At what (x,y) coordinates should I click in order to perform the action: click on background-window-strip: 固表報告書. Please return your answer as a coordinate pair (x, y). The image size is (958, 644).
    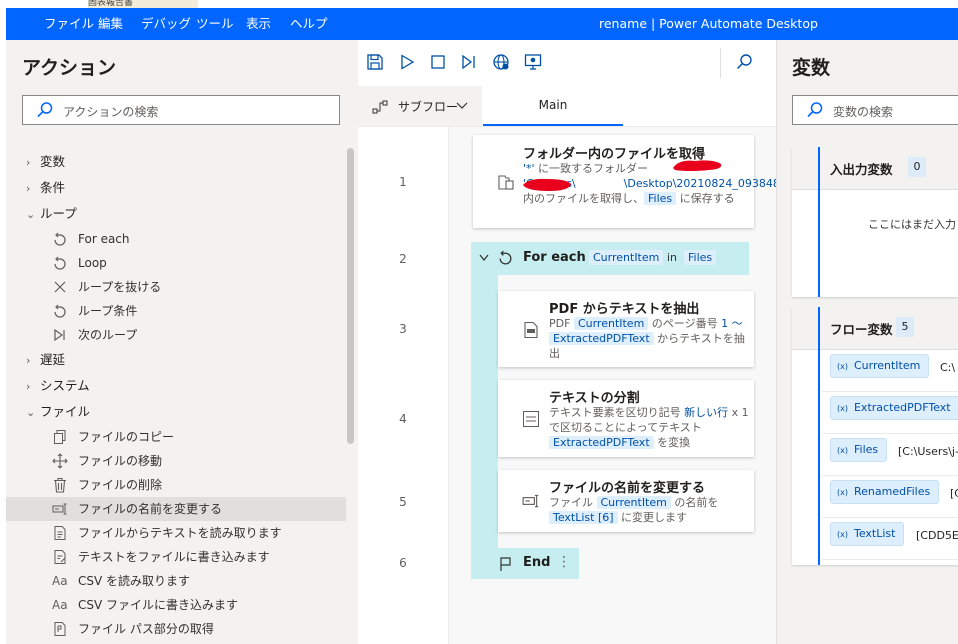
    Looking at the image, I should click on (479, 4).